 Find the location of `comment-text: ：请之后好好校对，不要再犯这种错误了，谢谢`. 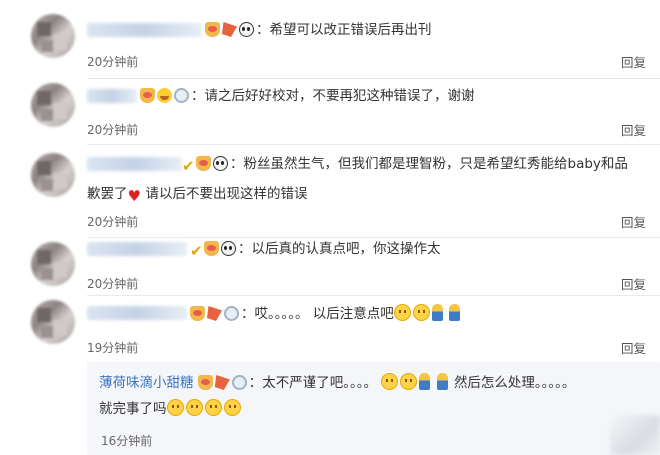

comment-text: ：请之后好好校对，不要再犯这种错误了，谢谢 is located at coordinates (307, 96).